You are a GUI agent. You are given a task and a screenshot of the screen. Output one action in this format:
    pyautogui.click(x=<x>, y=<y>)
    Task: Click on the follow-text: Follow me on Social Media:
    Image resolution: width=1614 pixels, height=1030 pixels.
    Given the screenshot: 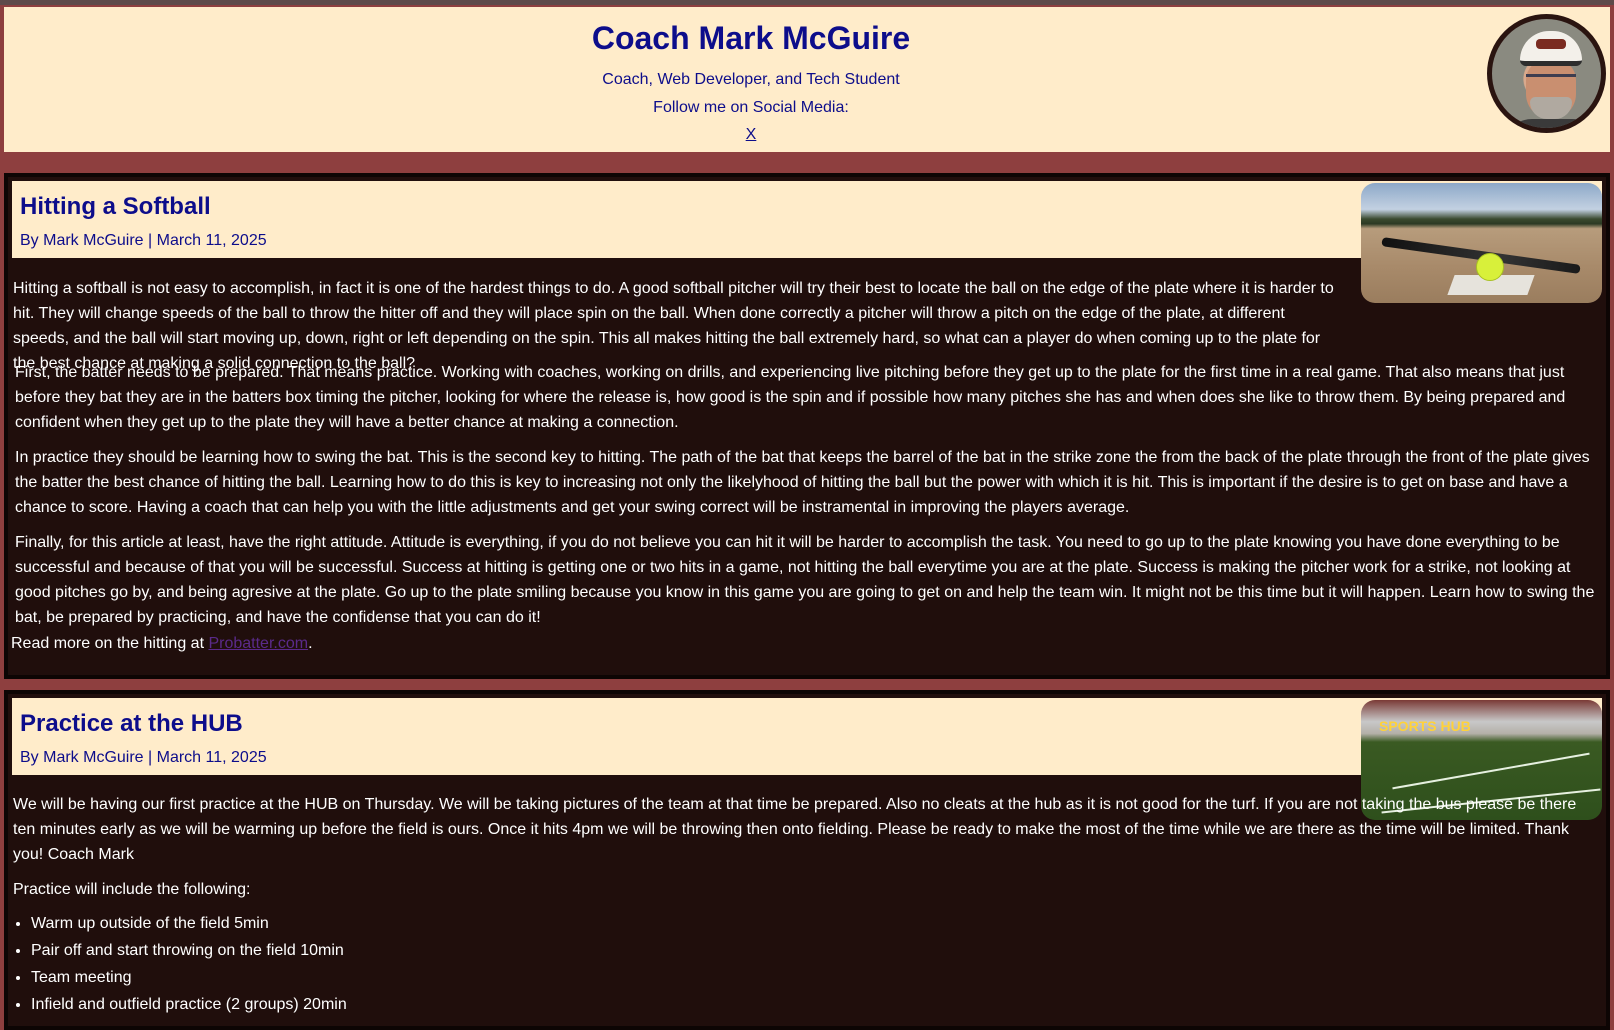 What is the action you would take?
    pyautogui.click(x=751, y=107)
    